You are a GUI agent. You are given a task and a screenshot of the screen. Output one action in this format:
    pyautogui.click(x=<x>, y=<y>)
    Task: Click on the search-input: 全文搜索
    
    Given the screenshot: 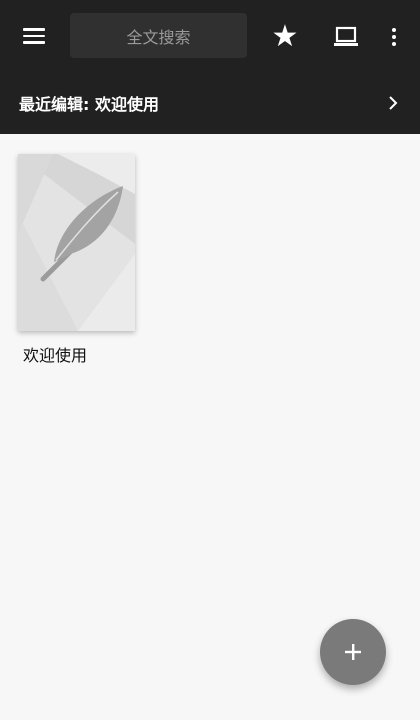 What is the action you would take?
    pyautogui.click(x=158, y=35)
    